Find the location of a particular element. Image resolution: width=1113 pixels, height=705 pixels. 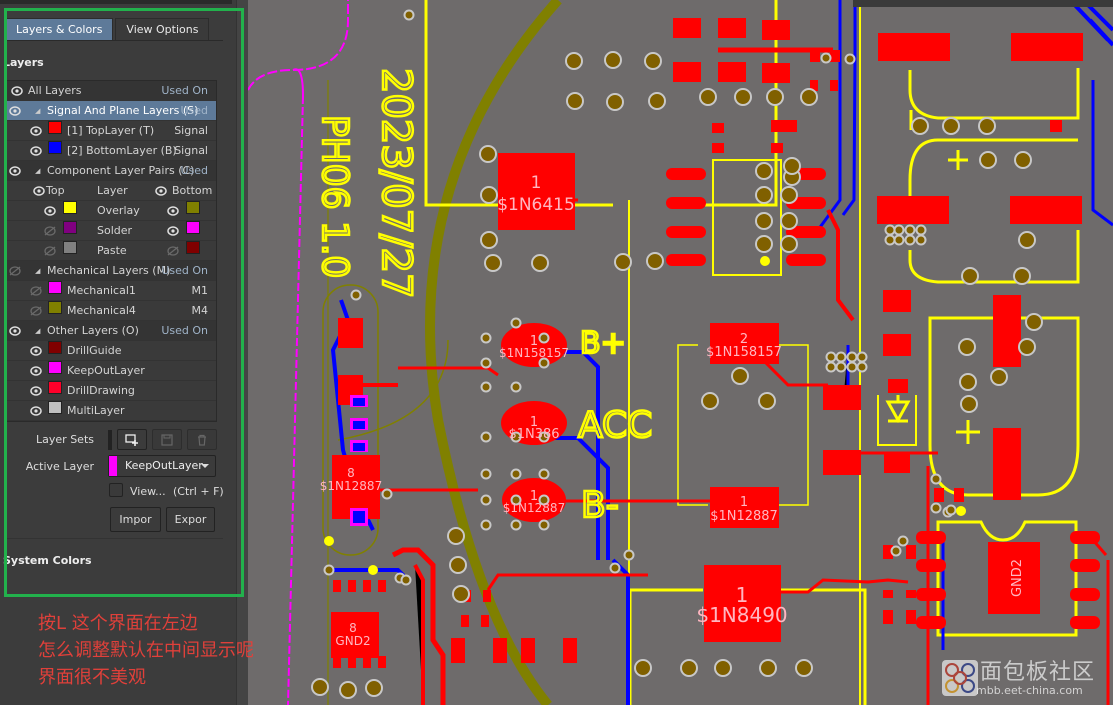

tab-layers-colors: Layers & Colors is located at coordinates (59, 29).